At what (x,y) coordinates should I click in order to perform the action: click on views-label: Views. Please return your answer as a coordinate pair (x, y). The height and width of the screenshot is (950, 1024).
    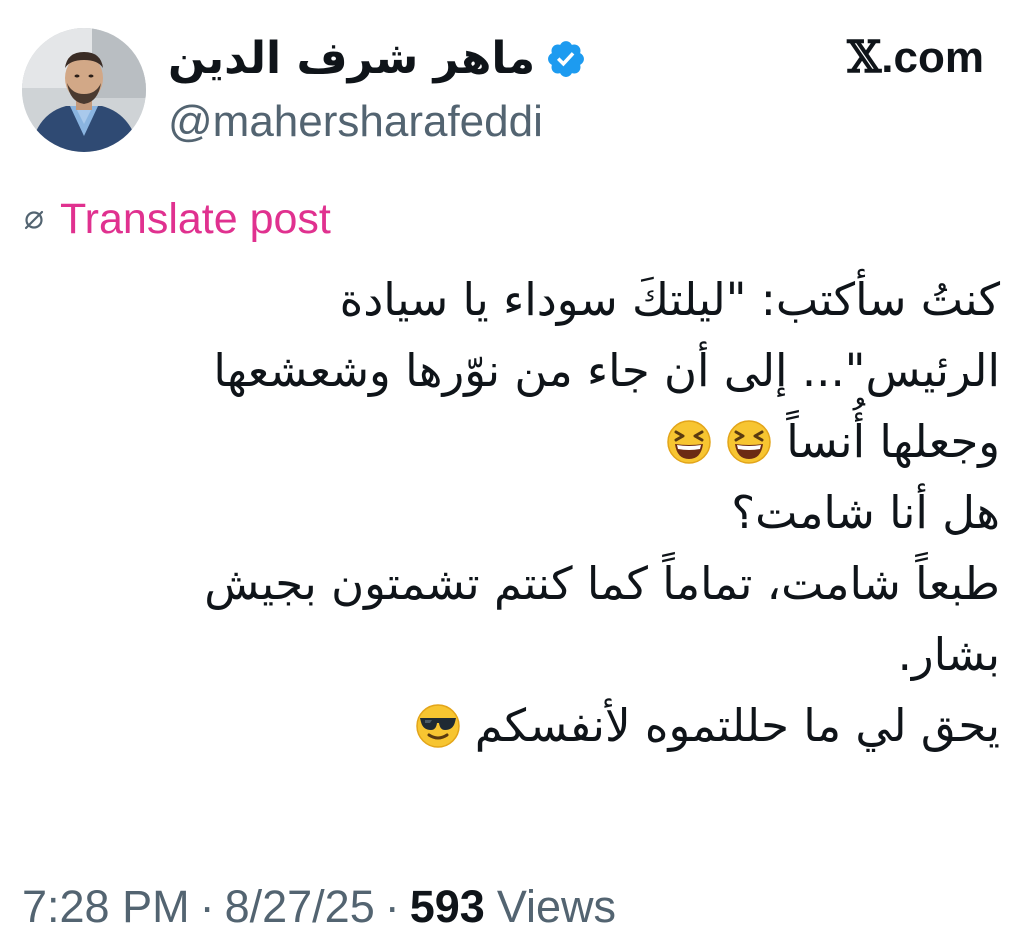
    Looking at the image, I should click on (556, 906).